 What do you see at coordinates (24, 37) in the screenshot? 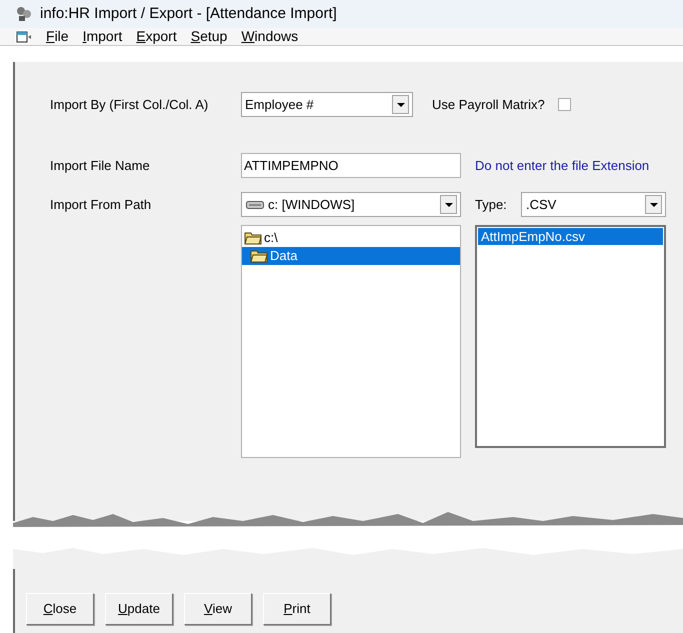
I see `window-menu-icon` at bounding box center [24, 37].